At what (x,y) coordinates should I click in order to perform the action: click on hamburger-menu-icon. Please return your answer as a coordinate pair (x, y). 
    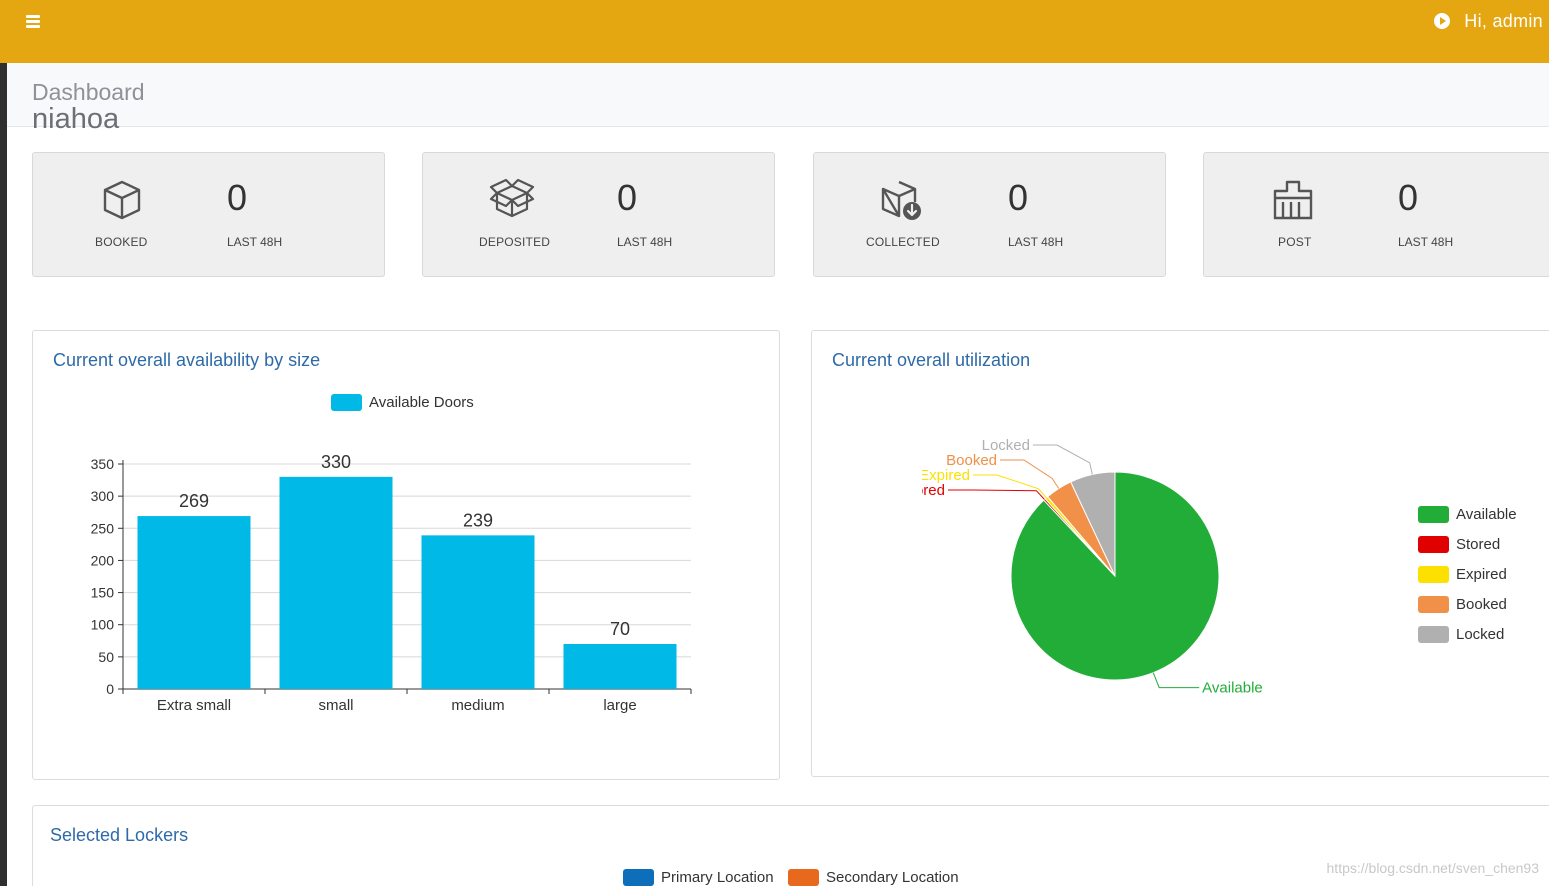
    Looking at the image, I should click on (34, 22).